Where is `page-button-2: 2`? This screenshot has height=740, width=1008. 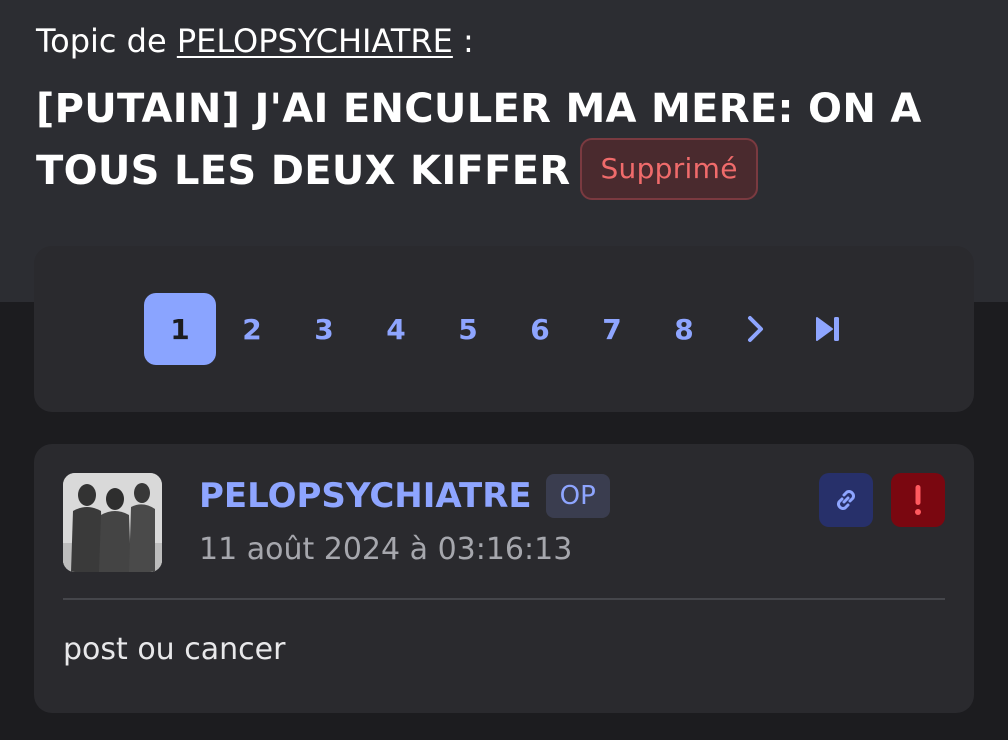 page-button-2: 2 is located at coordinates (252, 329).